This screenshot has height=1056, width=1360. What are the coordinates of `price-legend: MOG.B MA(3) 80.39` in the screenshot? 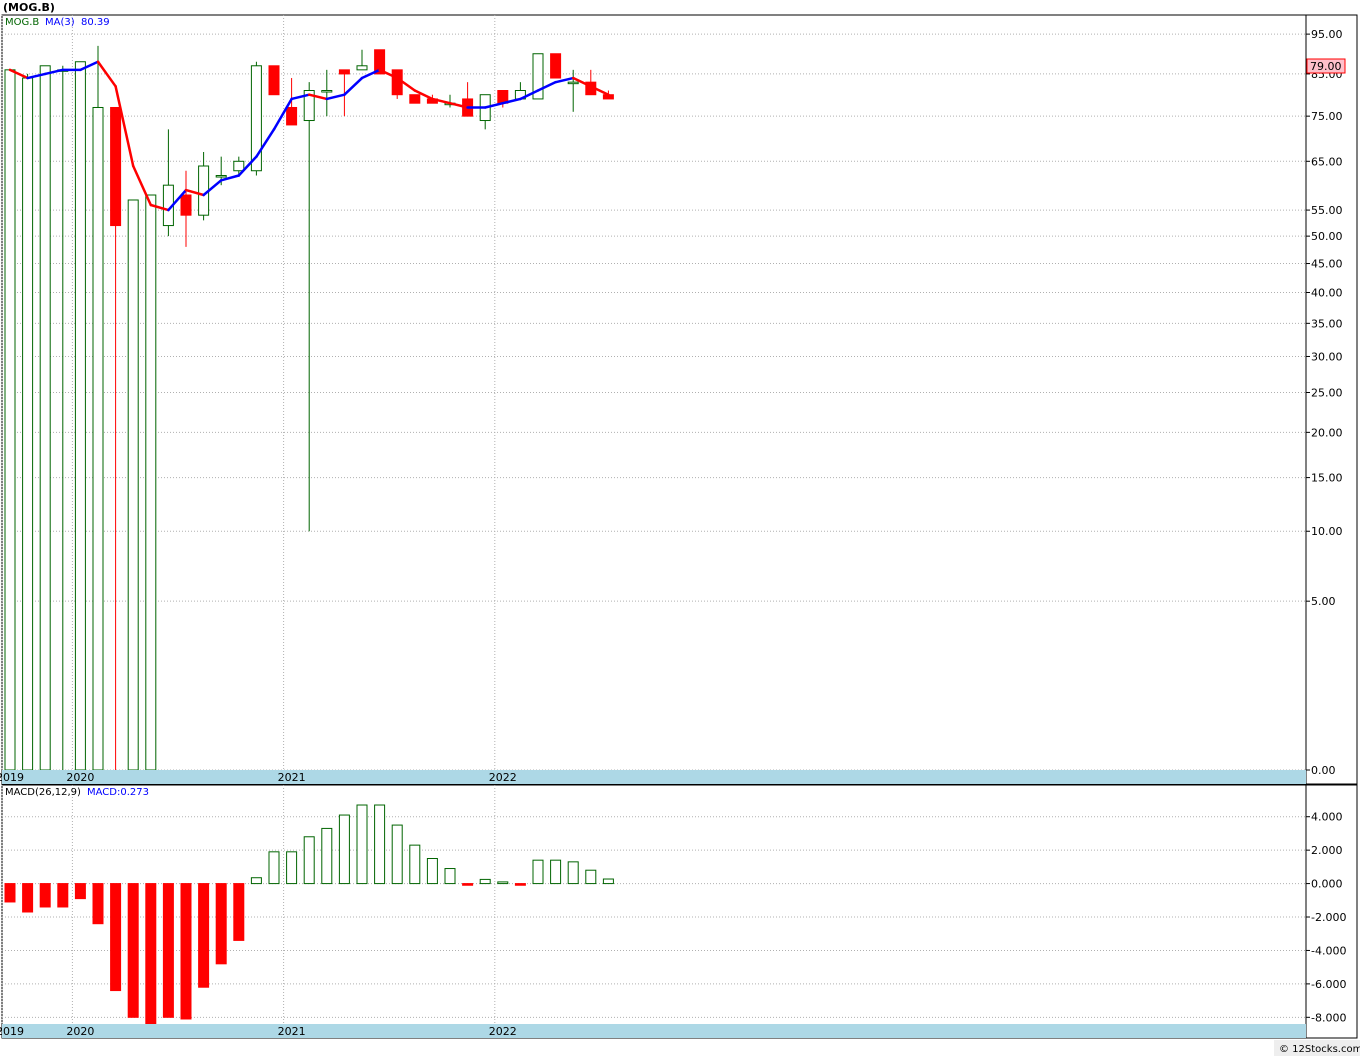 It's located at (57, 22).